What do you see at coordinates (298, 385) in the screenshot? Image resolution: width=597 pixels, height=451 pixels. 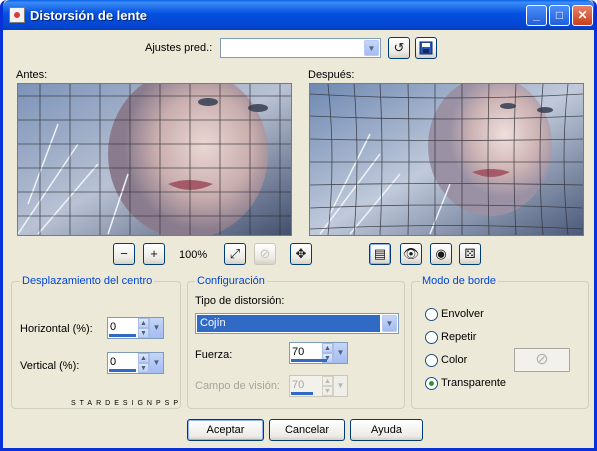 I see `field-of-view-value: 70` at bounding box center [298, 385].